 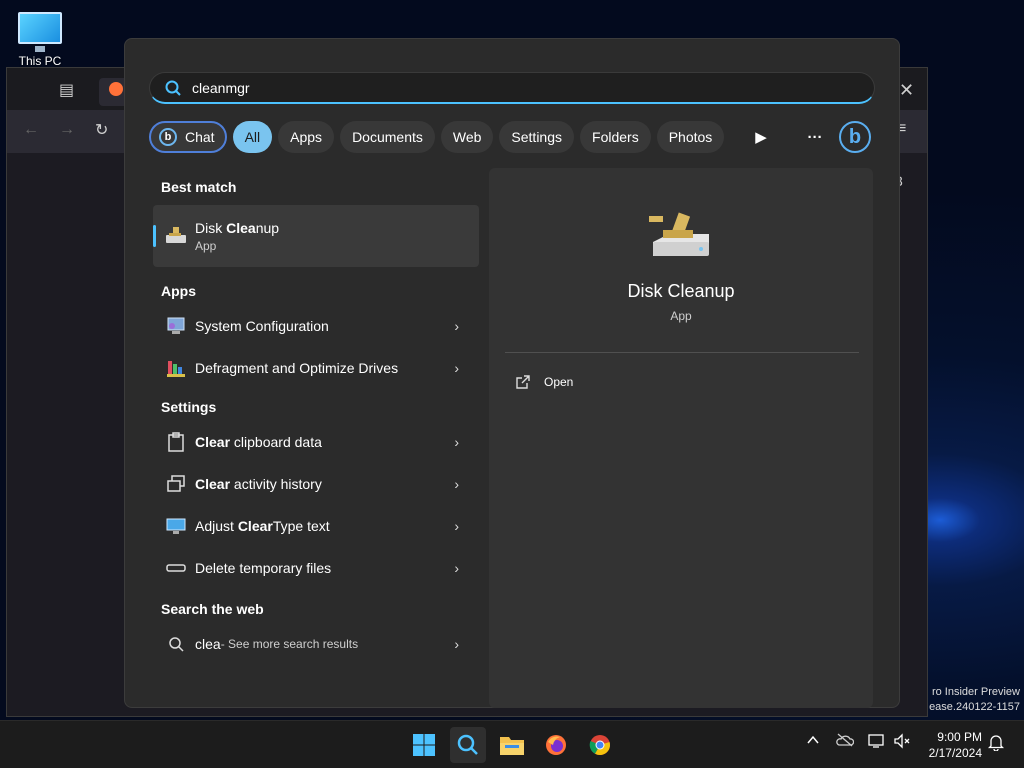 I want to click on filter-web: Web, so click(x=467, y=137).